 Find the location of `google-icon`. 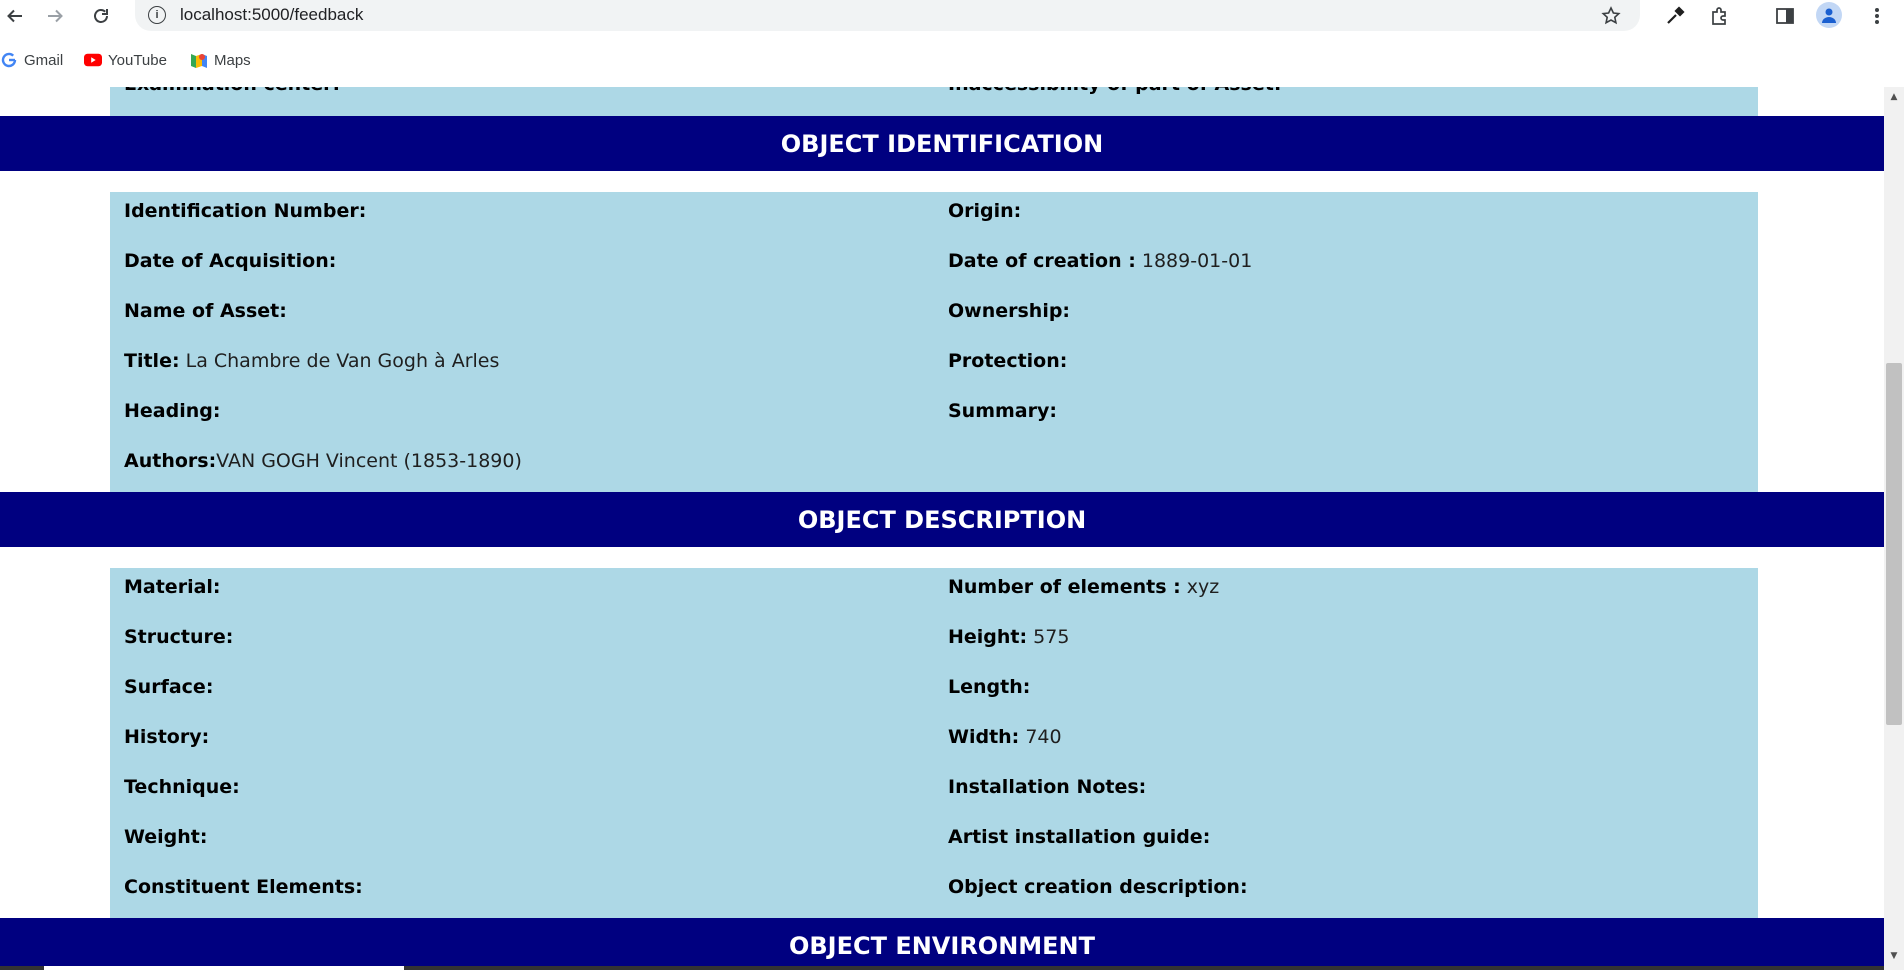

google-icon is located at coordinates (9, 60).